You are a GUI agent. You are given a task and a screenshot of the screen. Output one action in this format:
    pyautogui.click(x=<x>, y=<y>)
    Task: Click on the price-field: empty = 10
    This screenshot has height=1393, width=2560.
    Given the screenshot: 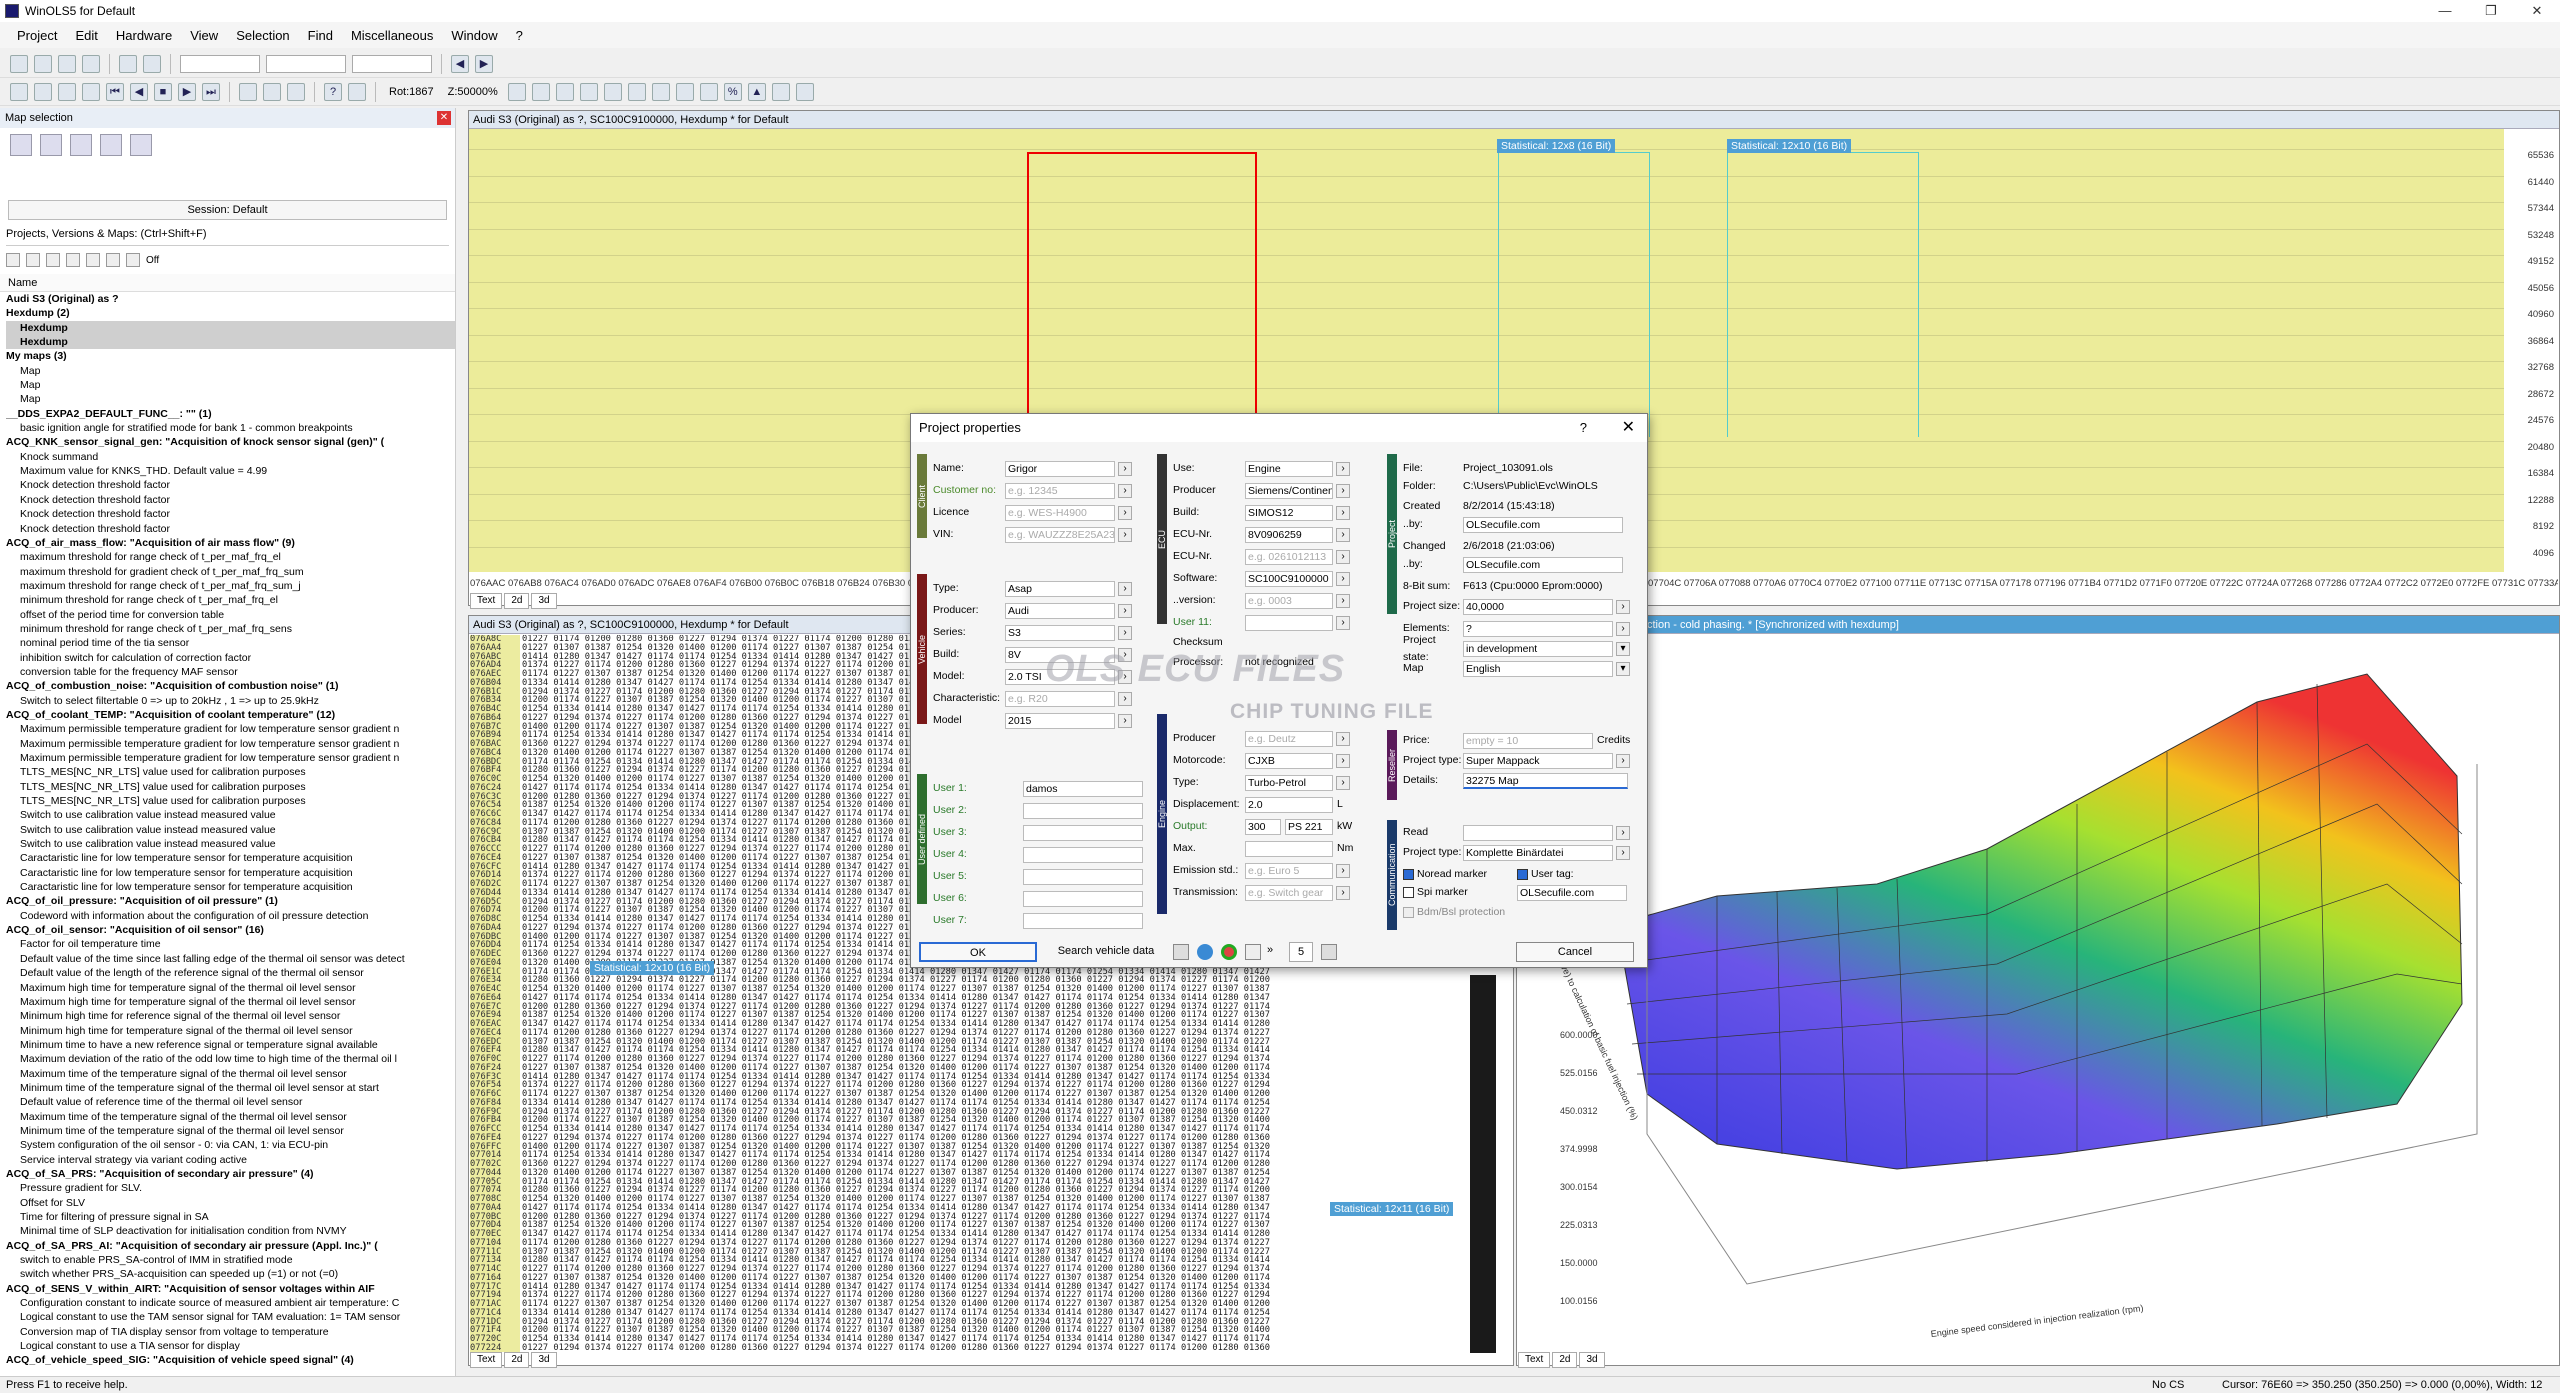 What is the action you would take?
    pyautogui.click(x=1528, y=740)
    